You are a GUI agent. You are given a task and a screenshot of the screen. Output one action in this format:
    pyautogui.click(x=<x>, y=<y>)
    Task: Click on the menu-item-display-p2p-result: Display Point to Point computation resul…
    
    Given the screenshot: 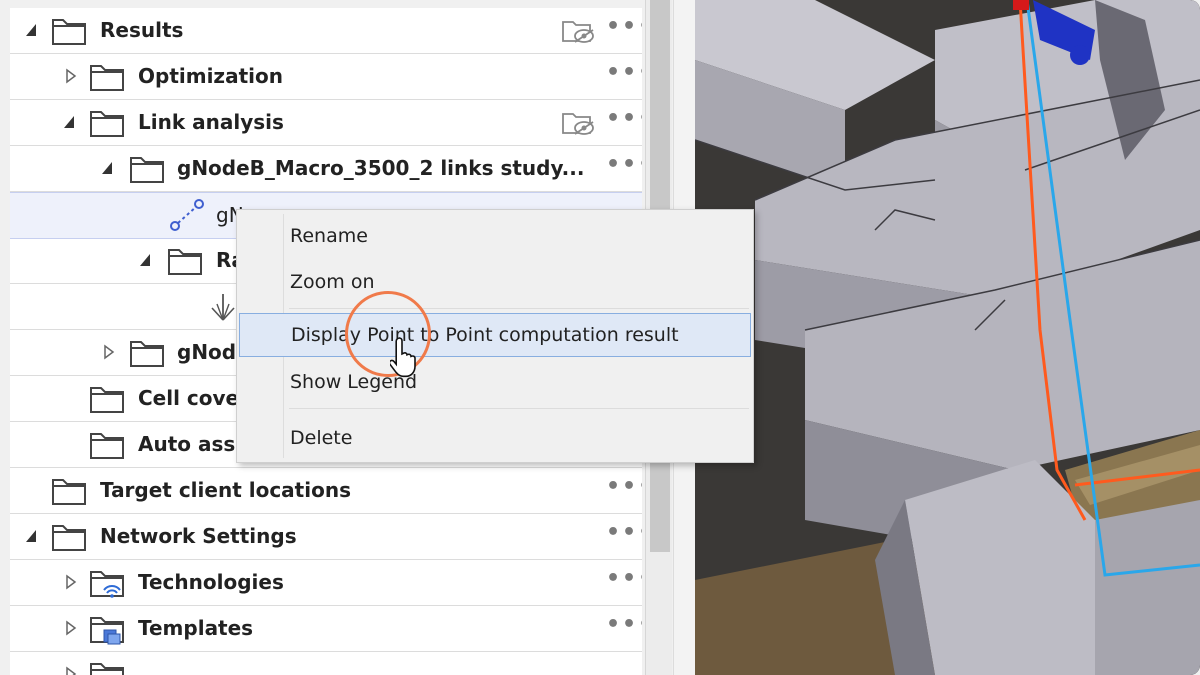 What is the action you would take?
    pyautogui.click(x=495, y=335)
    